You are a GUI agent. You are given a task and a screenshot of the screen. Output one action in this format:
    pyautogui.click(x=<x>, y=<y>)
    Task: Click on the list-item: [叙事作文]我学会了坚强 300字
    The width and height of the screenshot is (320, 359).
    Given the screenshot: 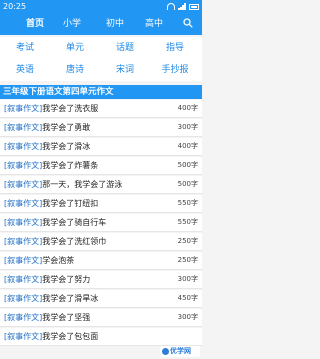 What is the action you would take?
    pyautogui.click(x=101, y=318)
    